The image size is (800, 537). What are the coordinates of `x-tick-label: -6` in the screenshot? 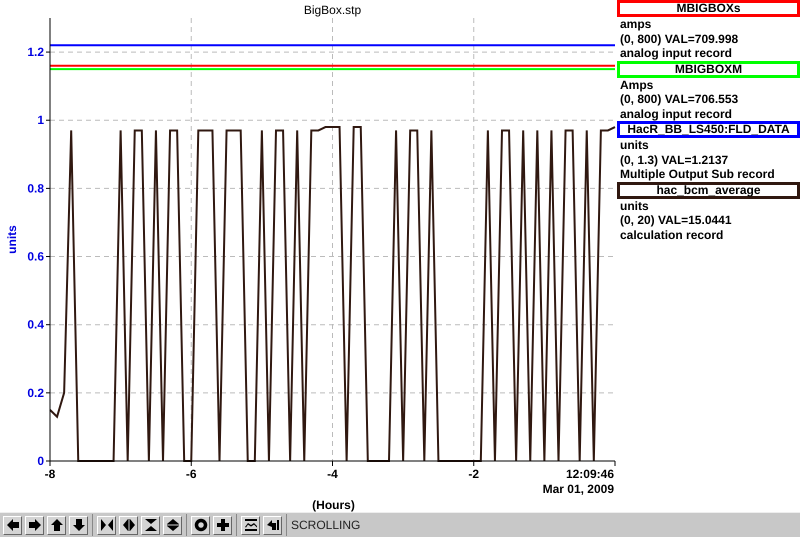 It's located at (191, 474).